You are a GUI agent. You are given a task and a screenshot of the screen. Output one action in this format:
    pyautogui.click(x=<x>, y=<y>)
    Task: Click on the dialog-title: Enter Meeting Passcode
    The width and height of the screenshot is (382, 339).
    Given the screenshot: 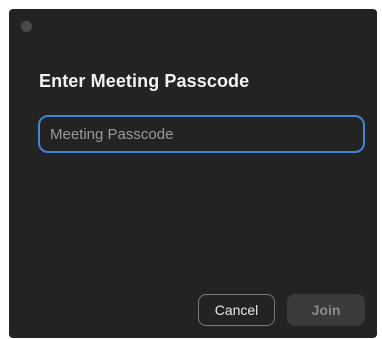 What is the action you would take?
    pyautogui.click(x=144, y=81)
    